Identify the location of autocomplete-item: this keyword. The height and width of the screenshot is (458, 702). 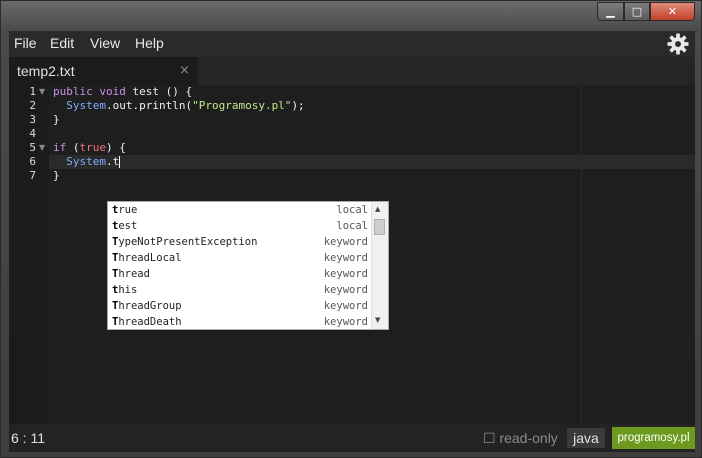
(240, 290).